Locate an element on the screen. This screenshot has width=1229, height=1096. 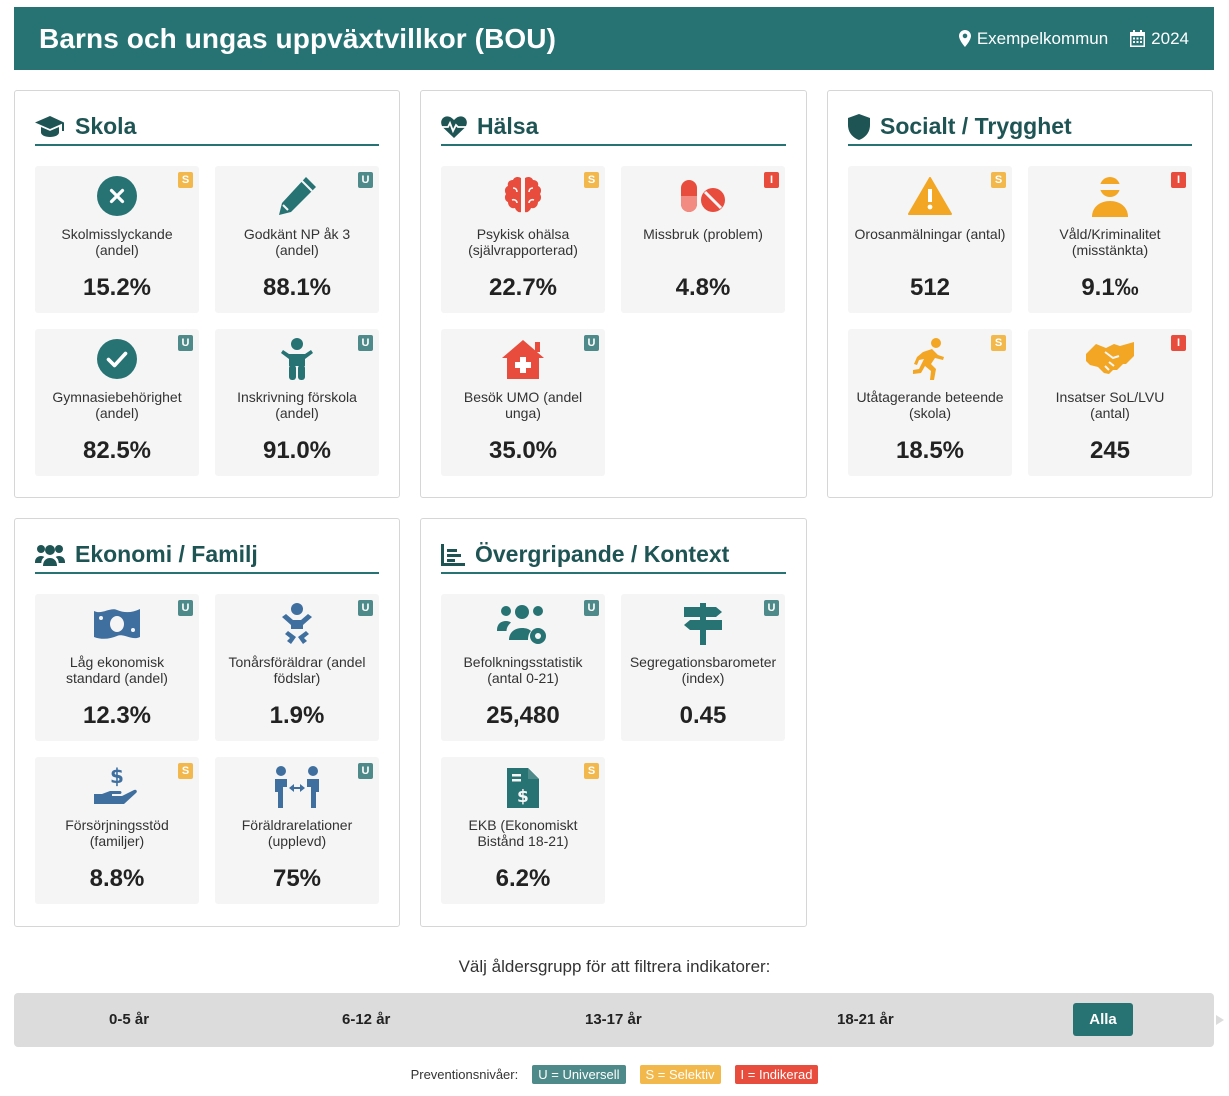
year-info: 2024 is located at coordinates (1159, 39).